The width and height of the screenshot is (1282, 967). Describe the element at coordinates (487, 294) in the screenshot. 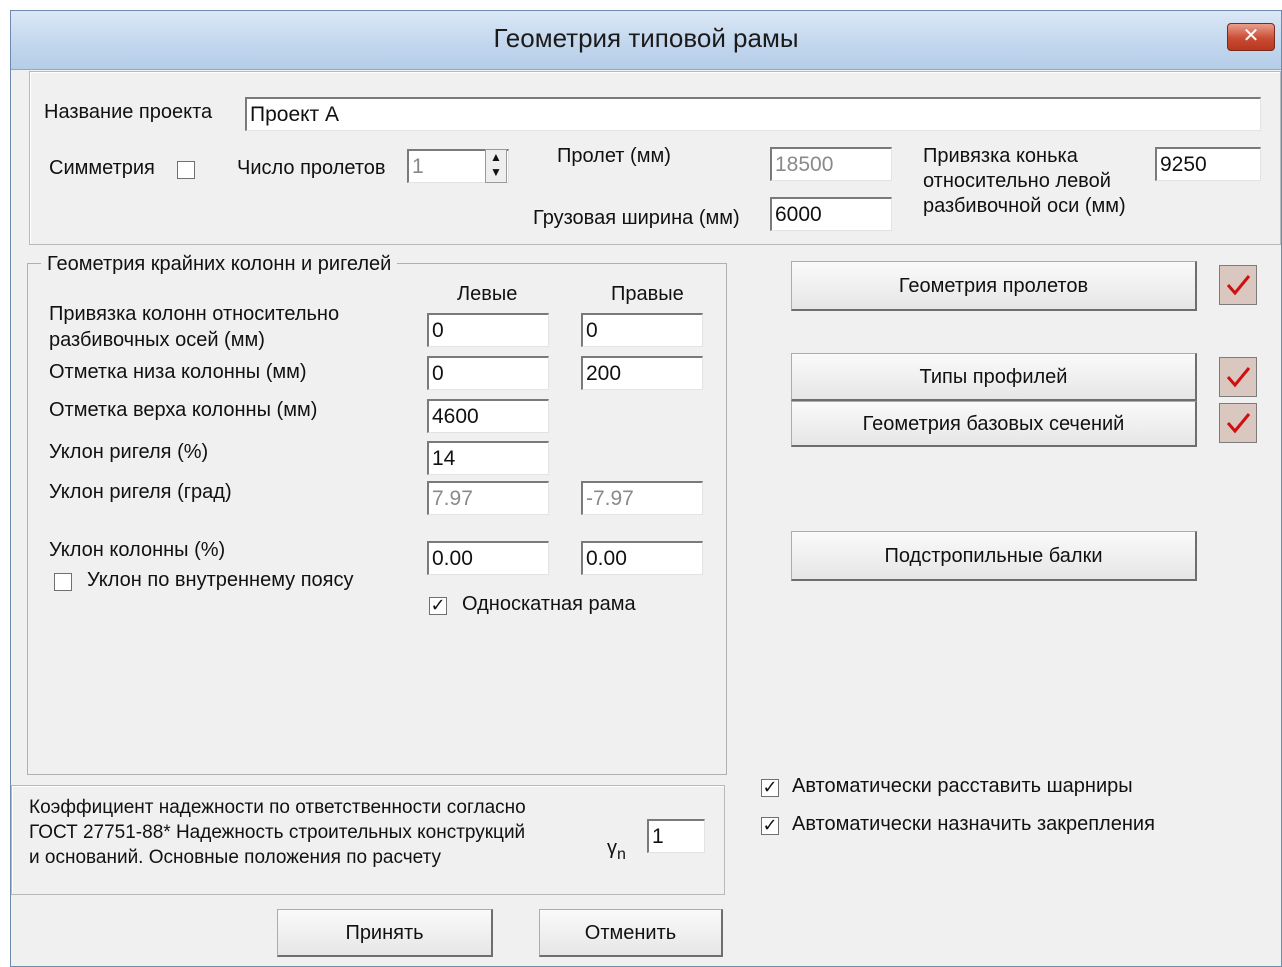

I see `left-column-header: Левые` at that location.